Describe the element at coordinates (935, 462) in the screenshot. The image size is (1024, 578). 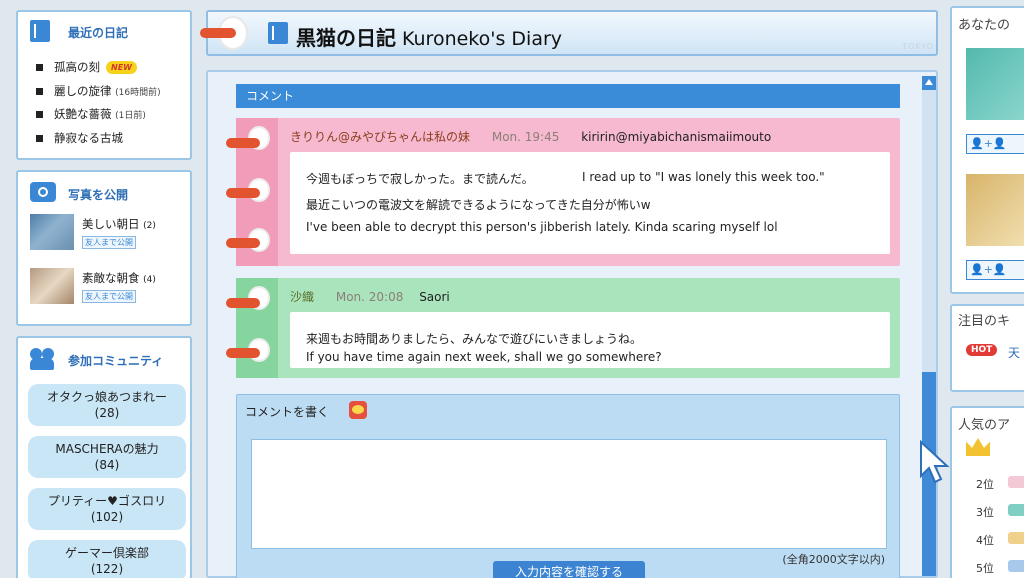
I see `mouse-cursor-icon` at that location.